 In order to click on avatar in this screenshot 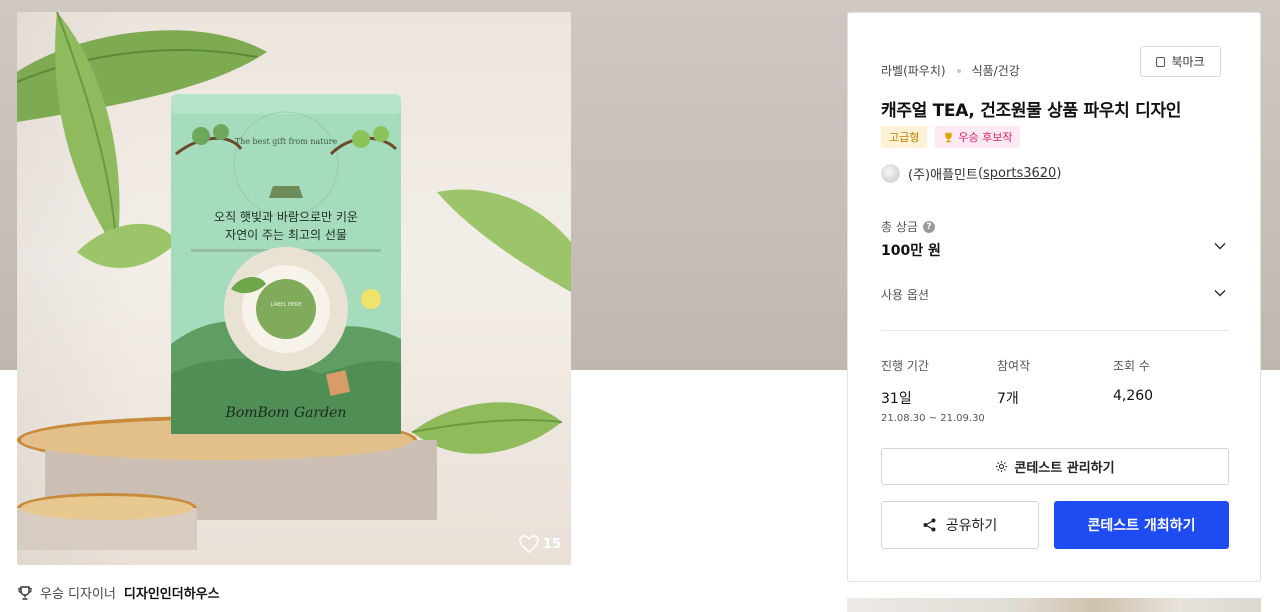, I will do `click(890, 173)`.